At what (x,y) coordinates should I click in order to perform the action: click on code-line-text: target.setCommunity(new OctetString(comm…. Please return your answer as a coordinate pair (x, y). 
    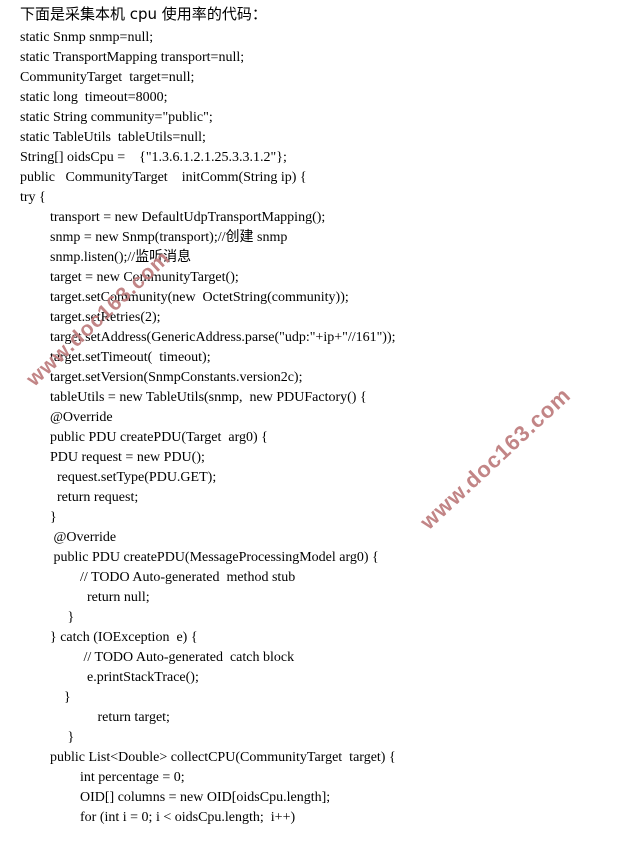
    Looking at the image, I should click on (199, 297).